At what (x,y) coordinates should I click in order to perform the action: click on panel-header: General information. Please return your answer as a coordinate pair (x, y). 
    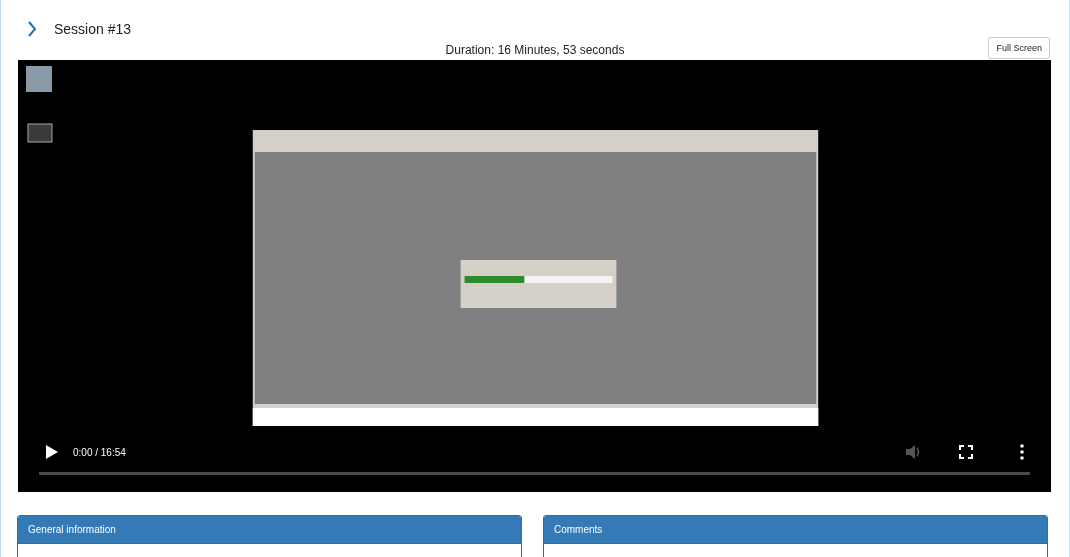
    Looking at the image, I should click on (269, 530).